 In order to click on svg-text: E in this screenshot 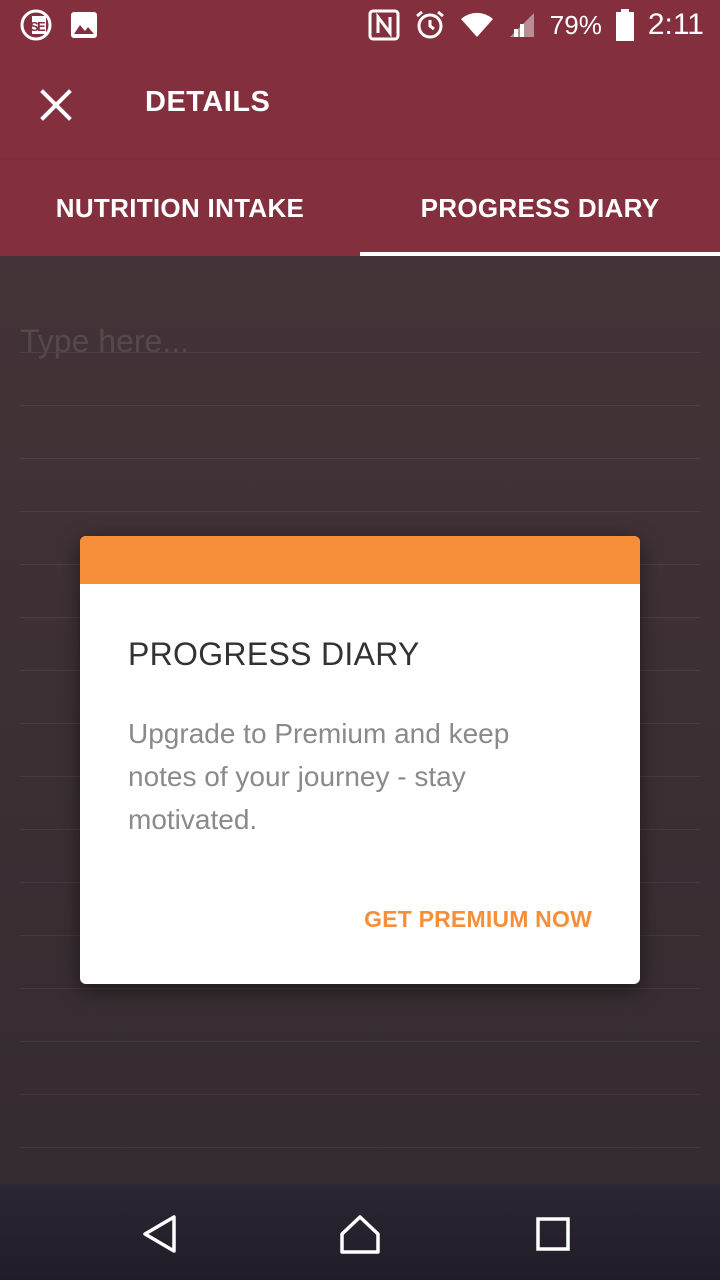, I will do `click(41, 26)`.